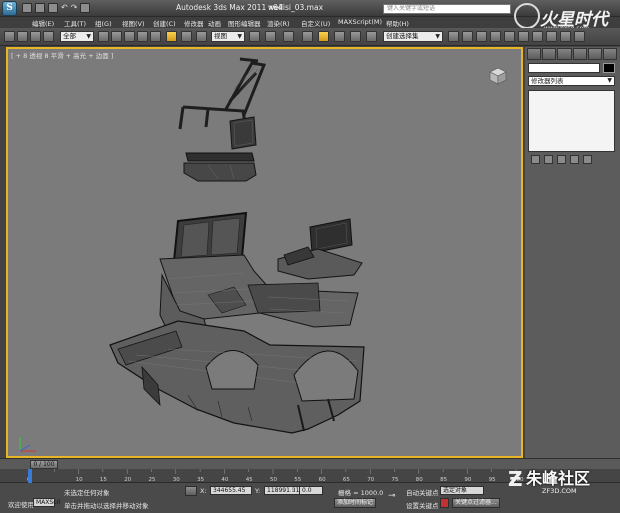 The image size is (620, 513). What do you see at coordinates (47, 502) in the screenshot?
I see `maxscript-listener: MAXScri` at bounding box center [47, 502].